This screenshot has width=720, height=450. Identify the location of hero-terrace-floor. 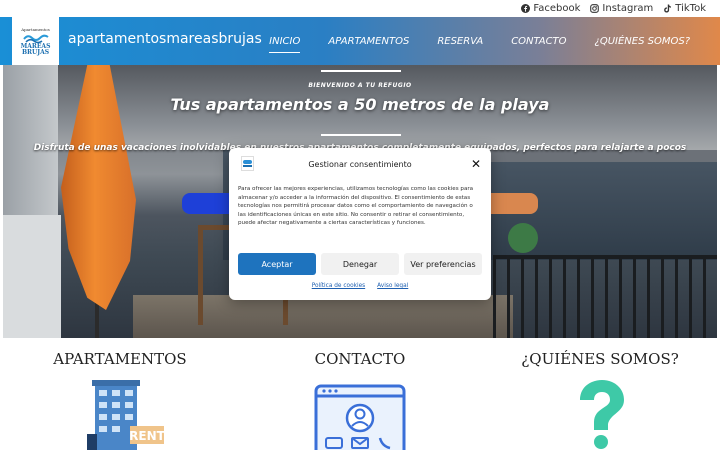
(323, 316).